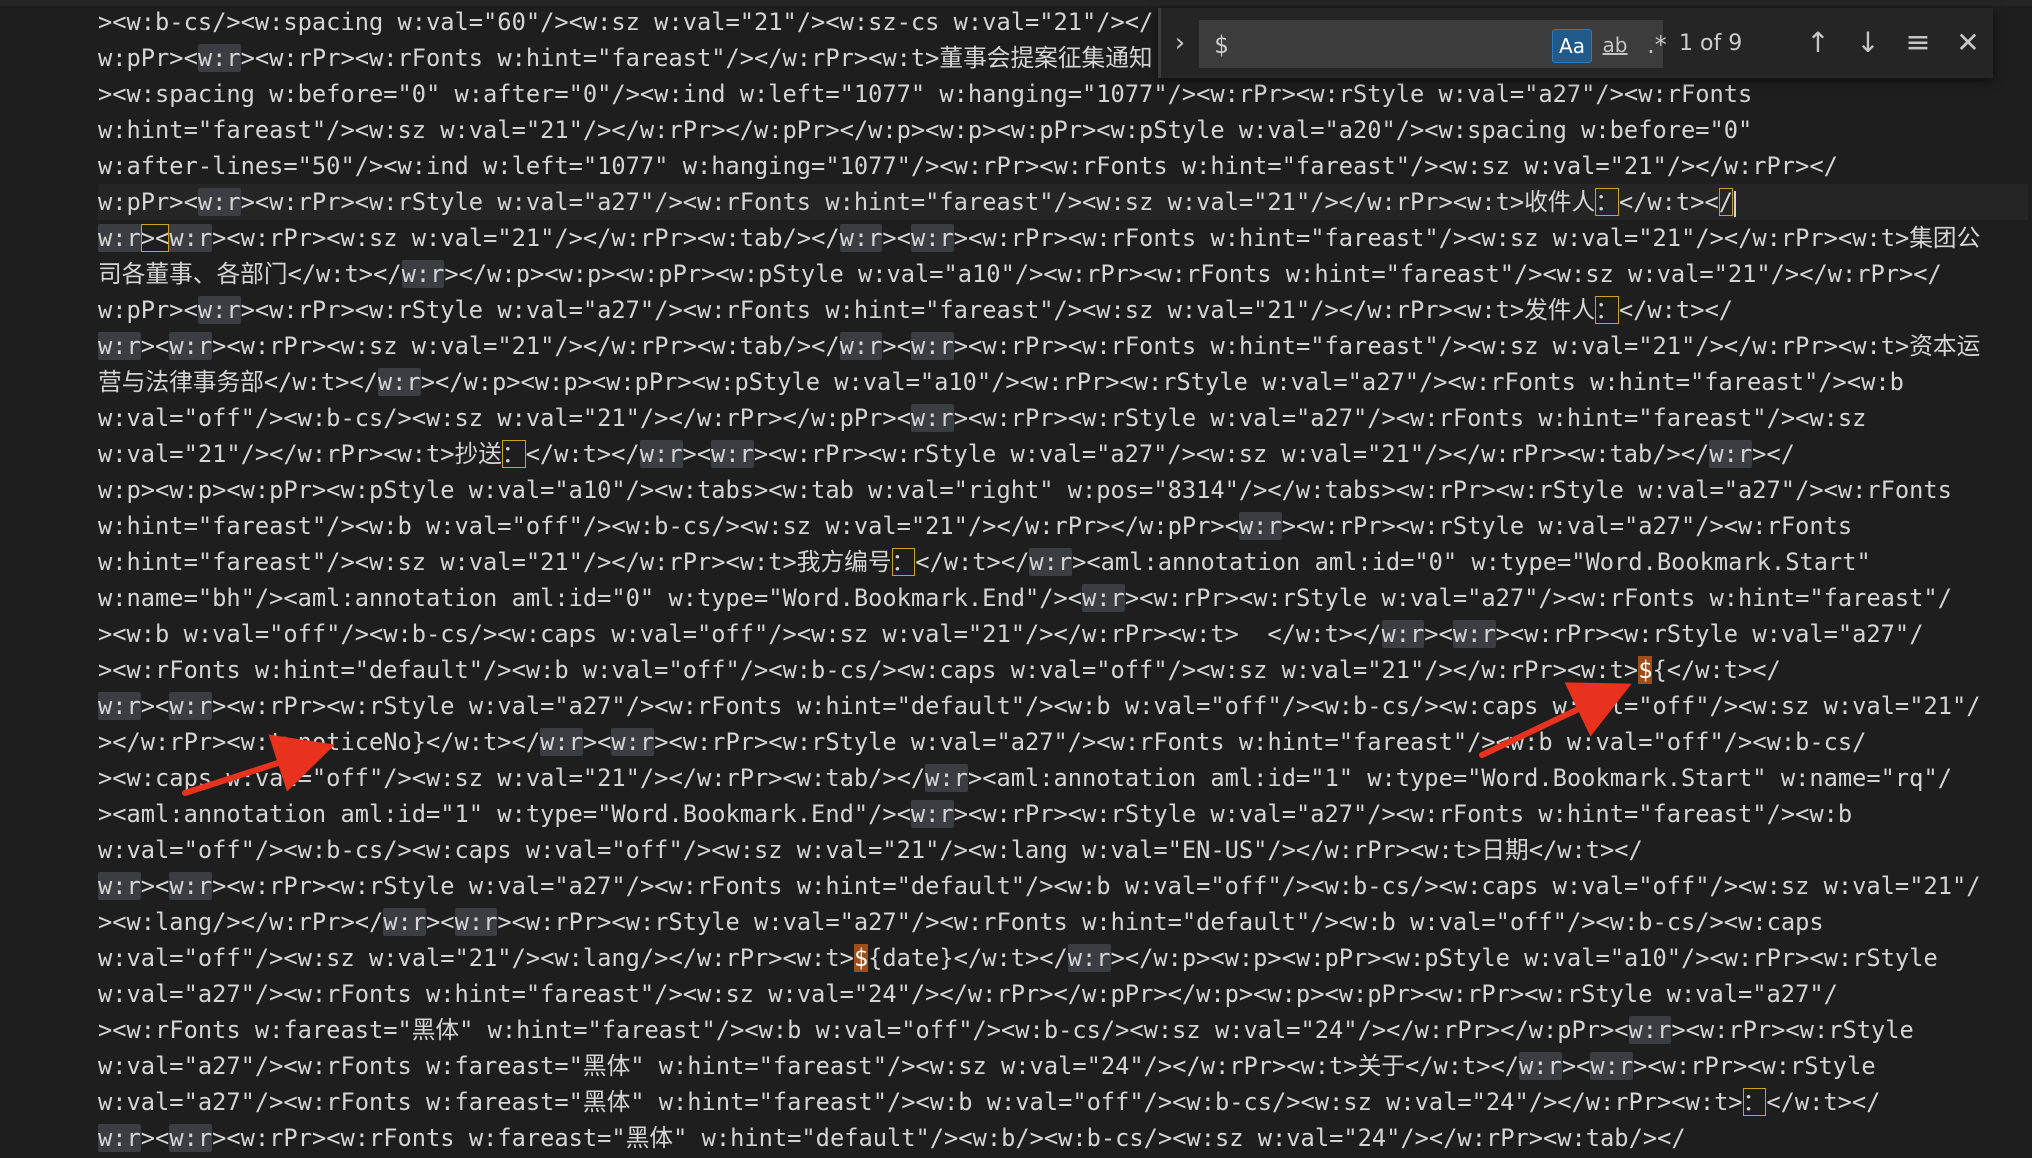  What do you see at coordinates (1657, 45) in the screenshot?
I see `regex-toggle: .*` at bounding box center [1657, 45].